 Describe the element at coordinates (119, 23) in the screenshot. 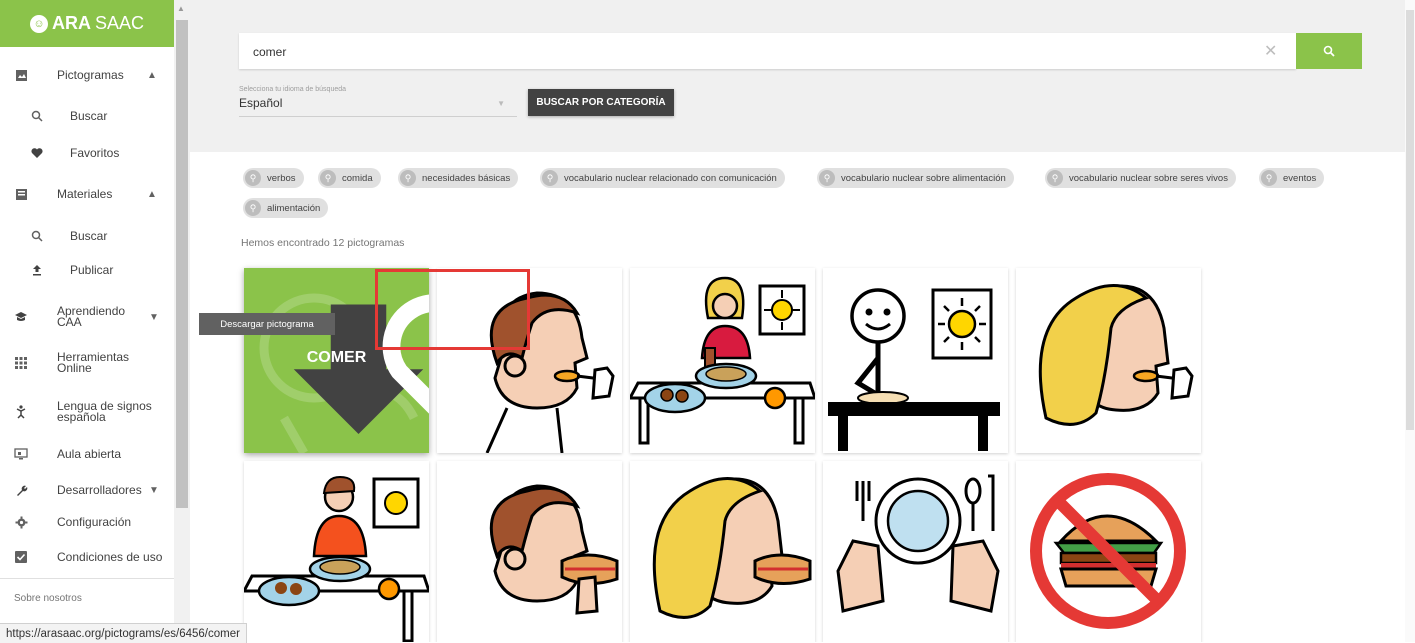

I see `logo-text-saac: SAAC` at that location.